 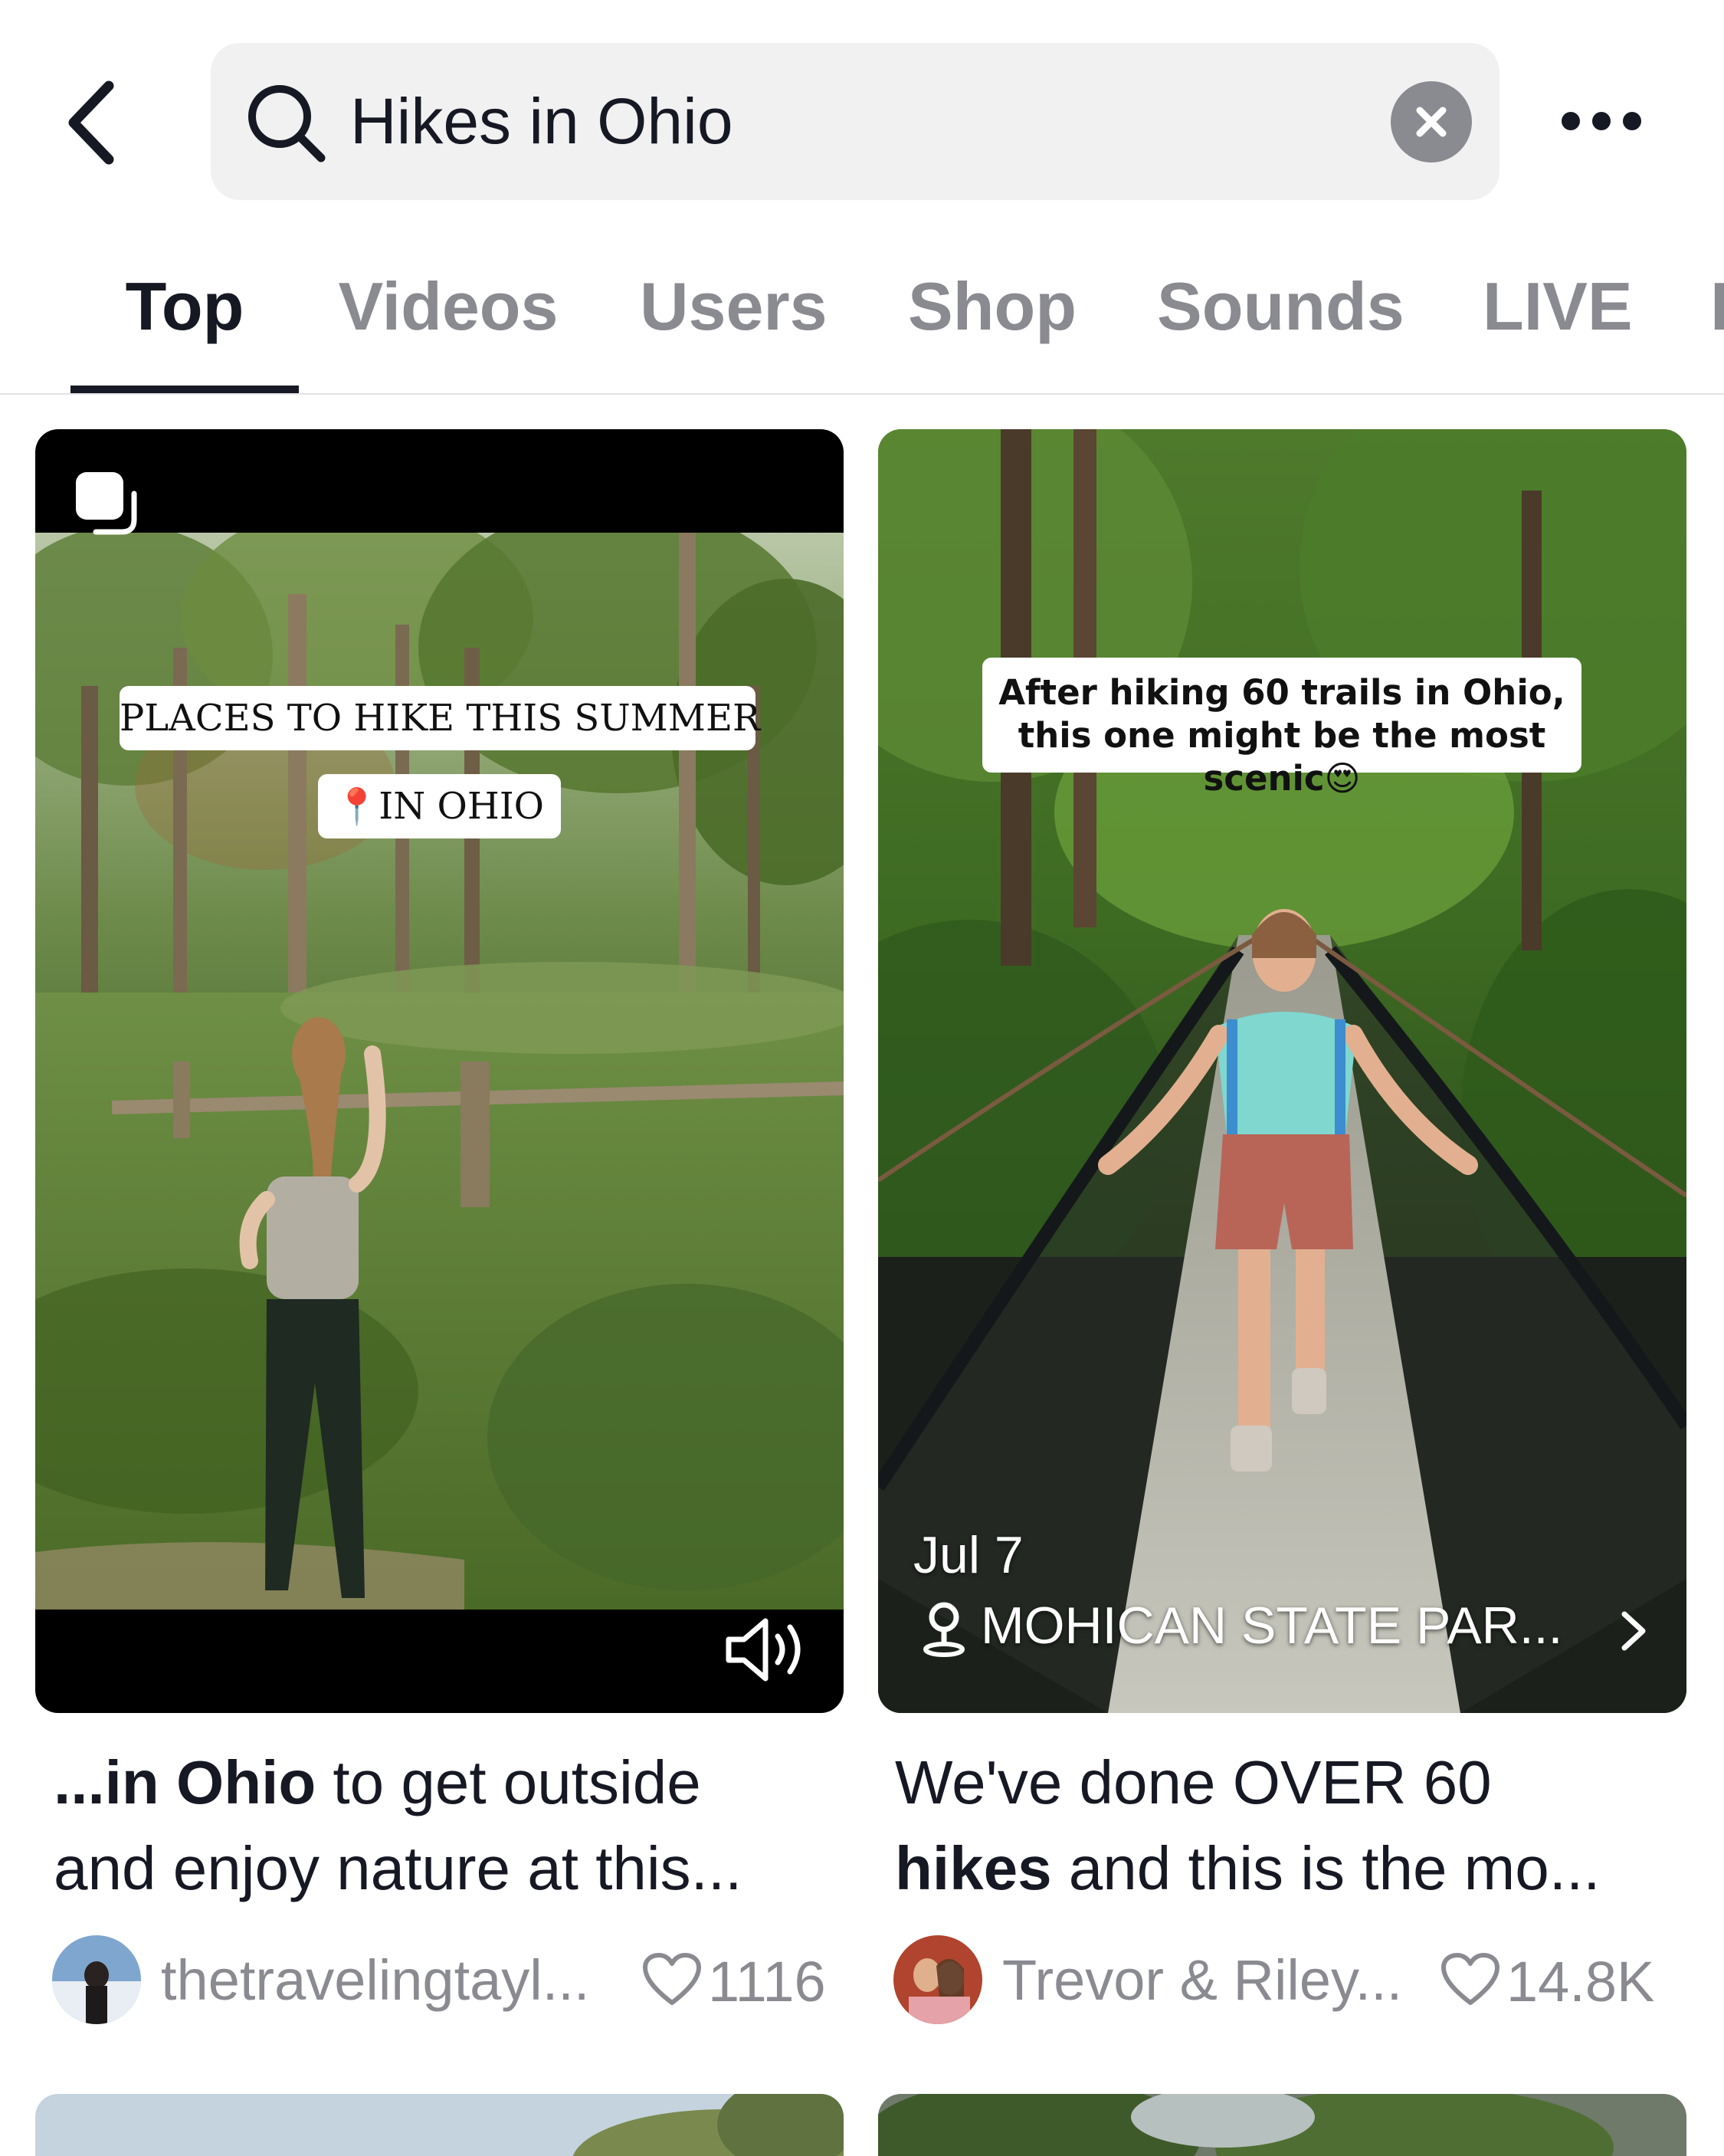 I want to click on result-meta-2: Trevor & Riley... 14.8K, so click(x=1291, y=1981).